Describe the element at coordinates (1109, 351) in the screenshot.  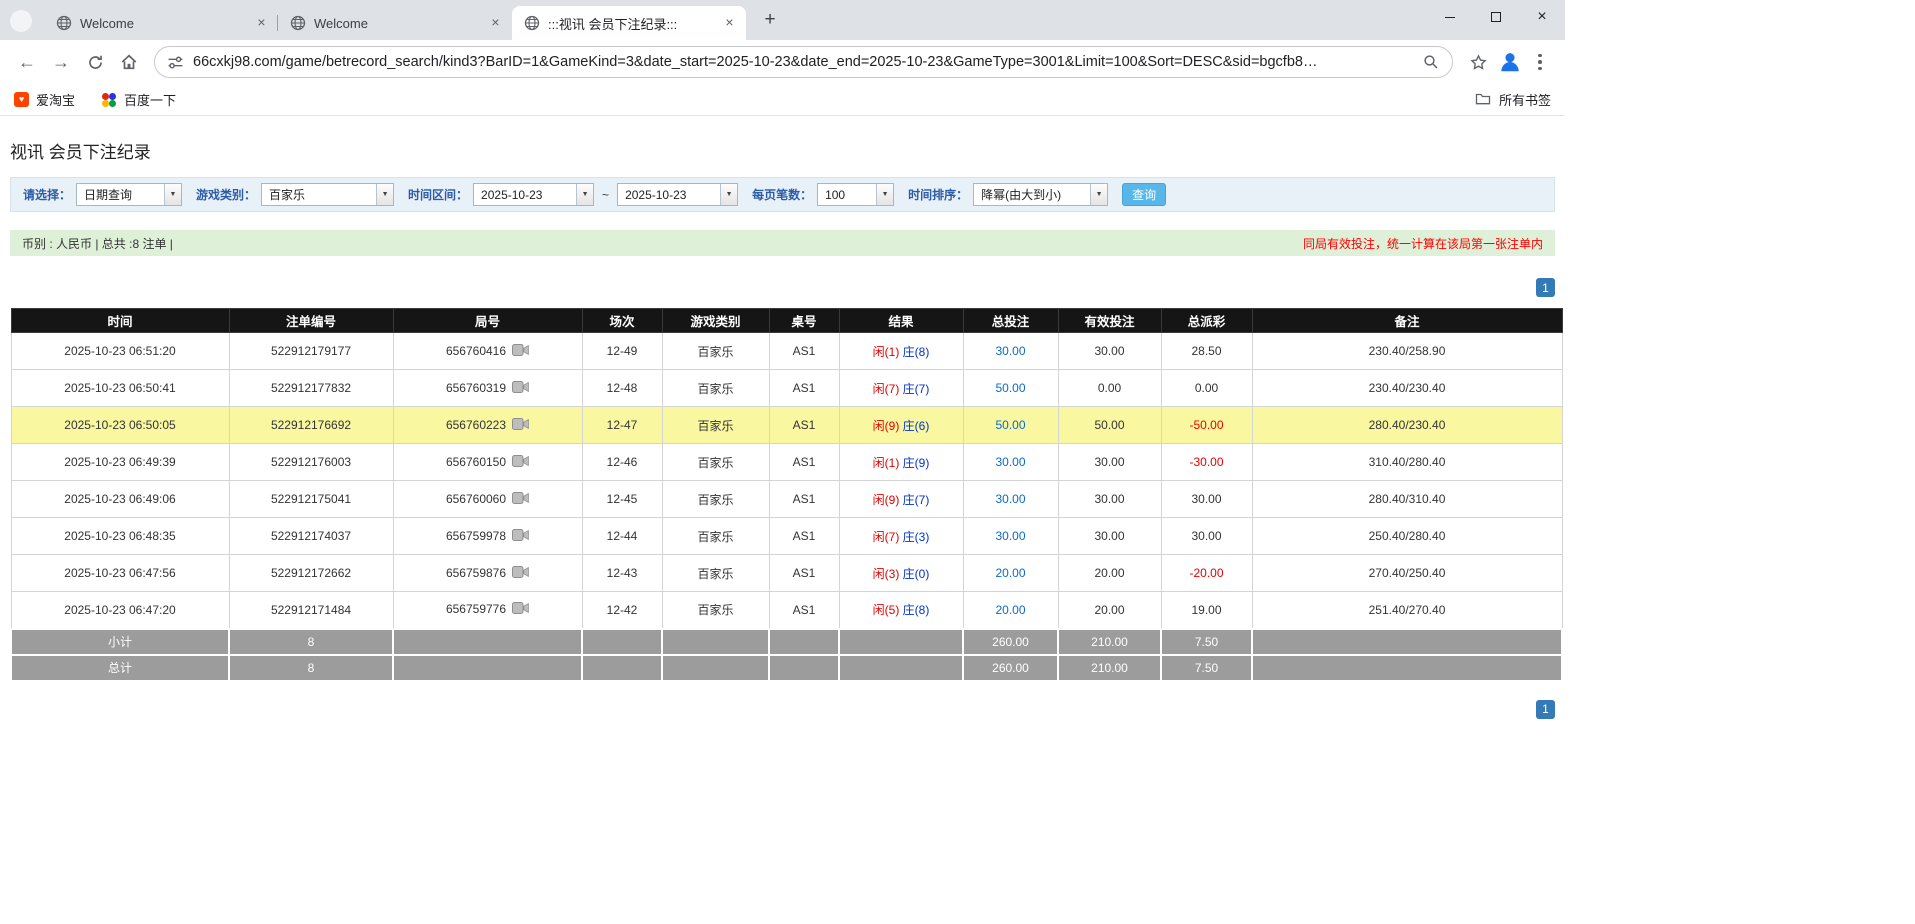
I see `cell-valid-bet: 30.00` at that location.